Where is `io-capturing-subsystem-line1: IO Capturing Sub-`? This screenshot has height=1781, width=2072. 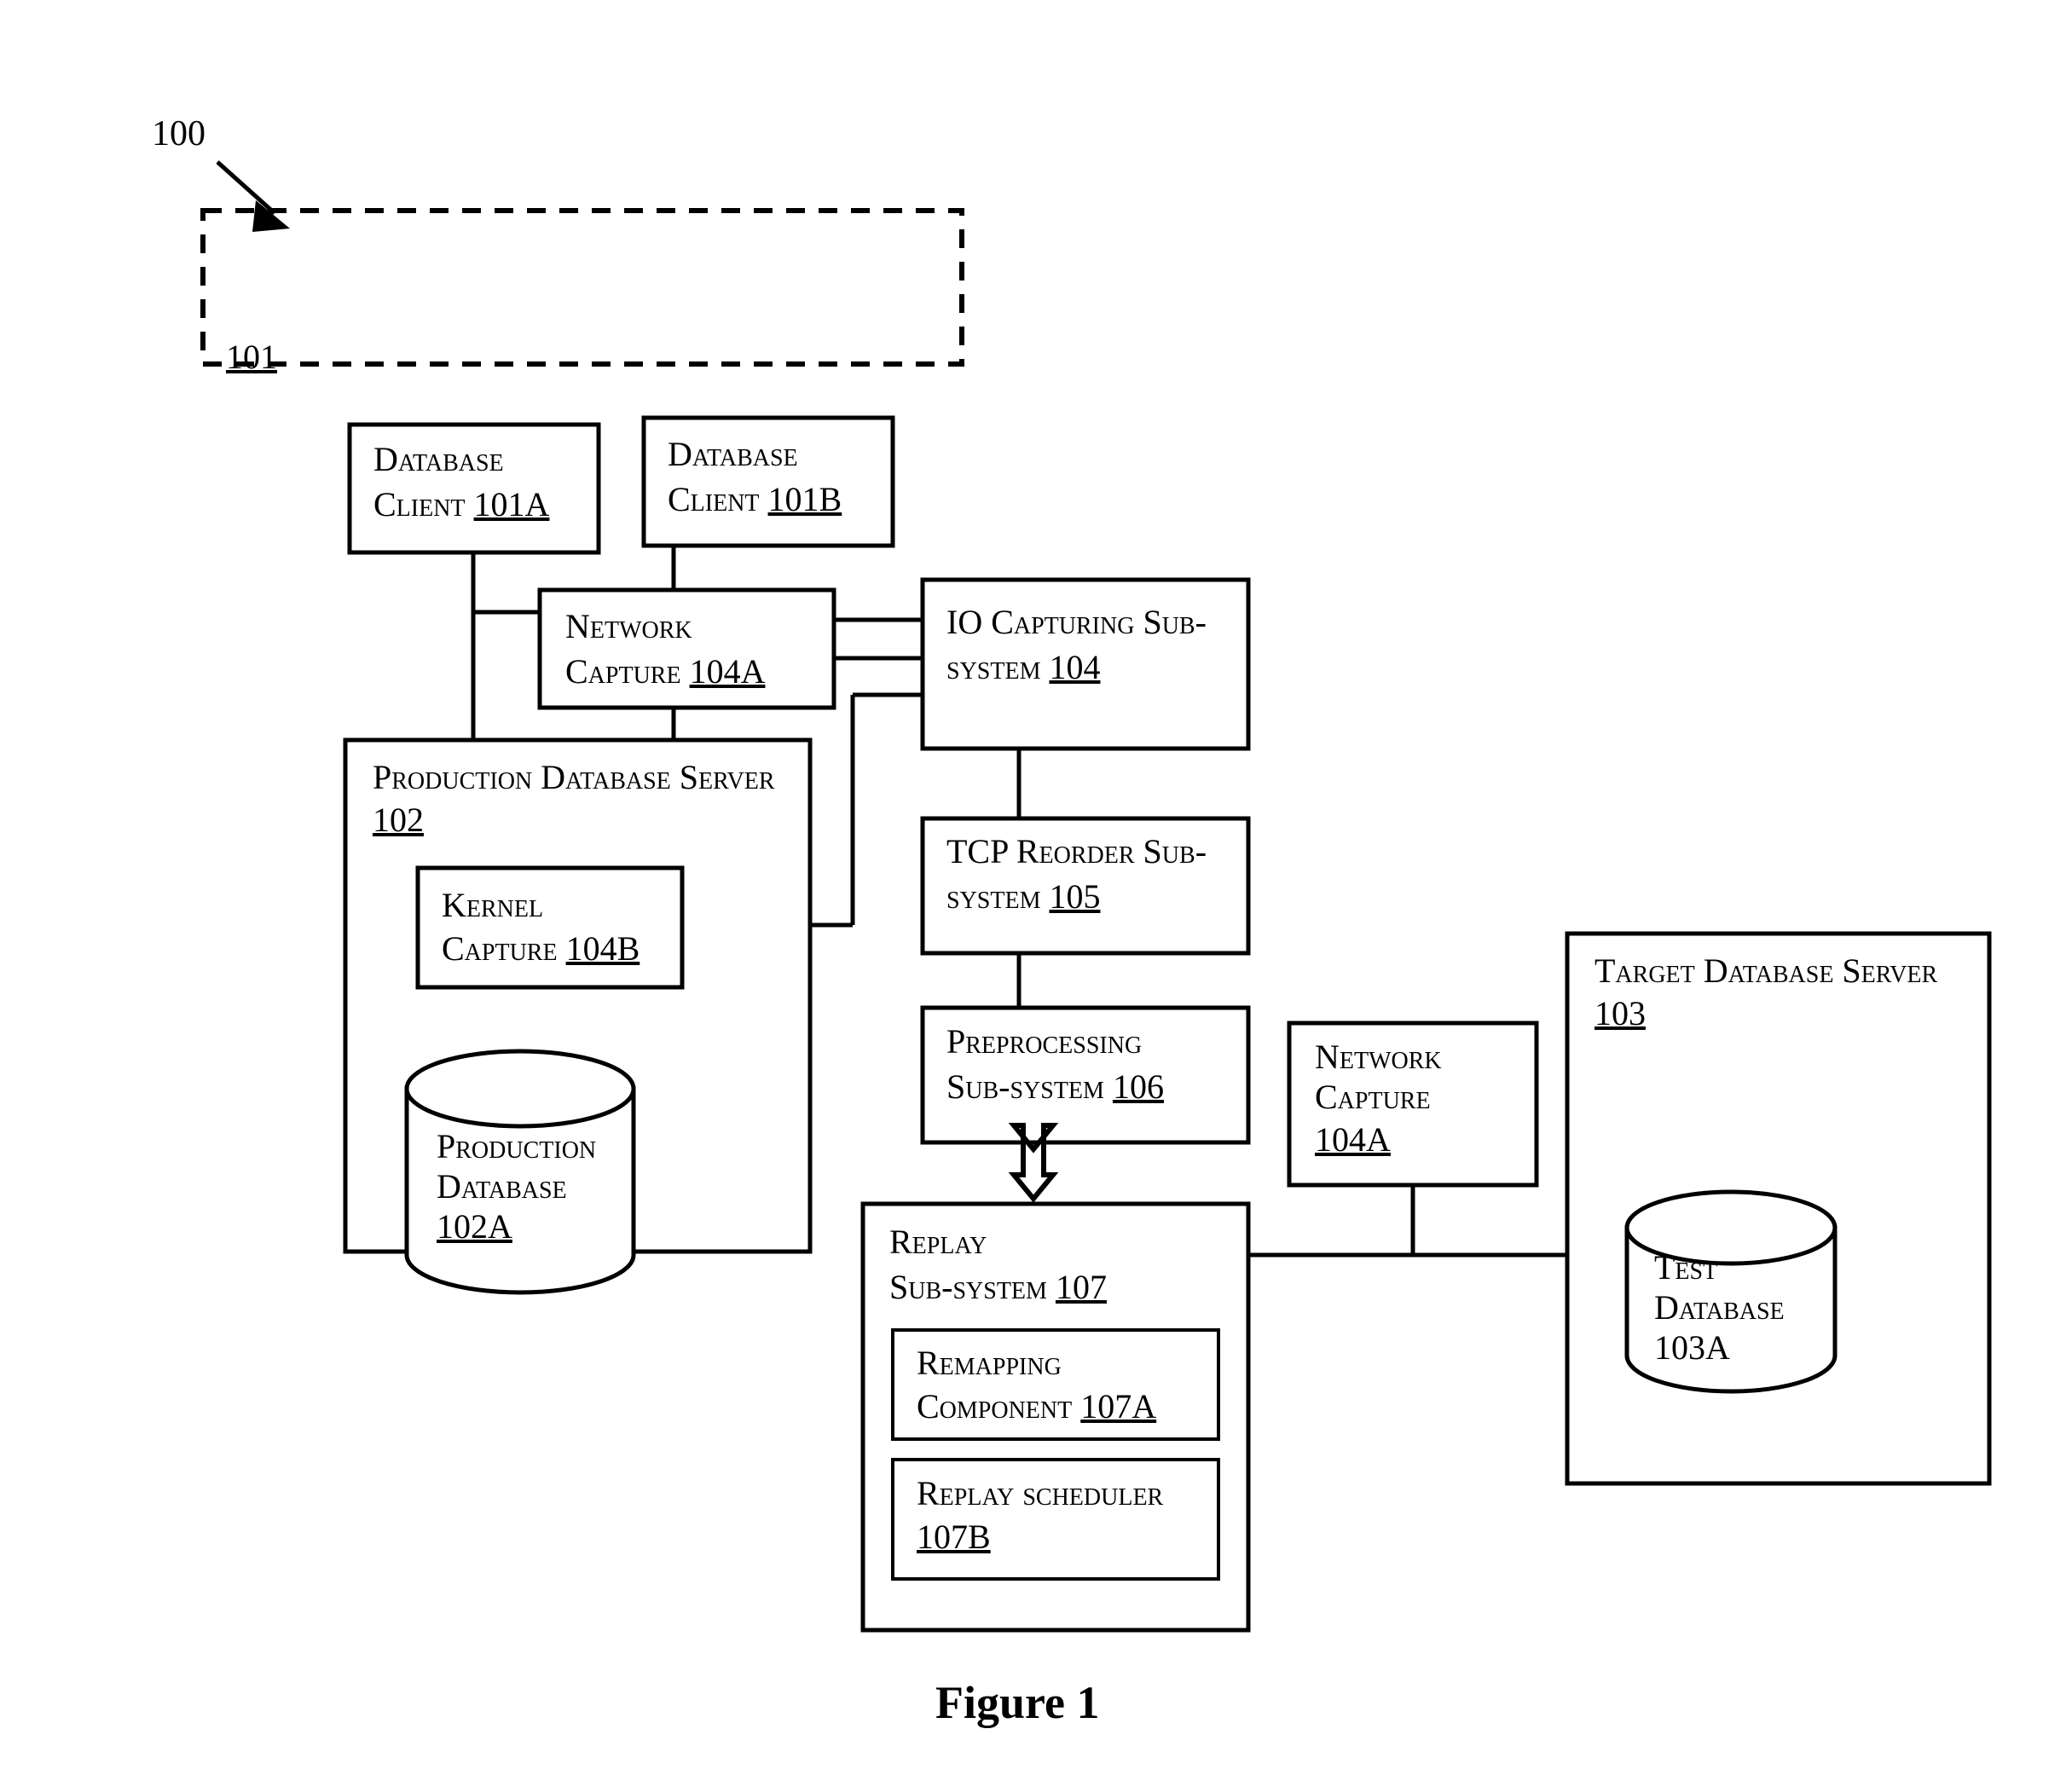
io-capturing-subsystem-line1: IO Capturing Sub- is located at coordinates (1076, 622).